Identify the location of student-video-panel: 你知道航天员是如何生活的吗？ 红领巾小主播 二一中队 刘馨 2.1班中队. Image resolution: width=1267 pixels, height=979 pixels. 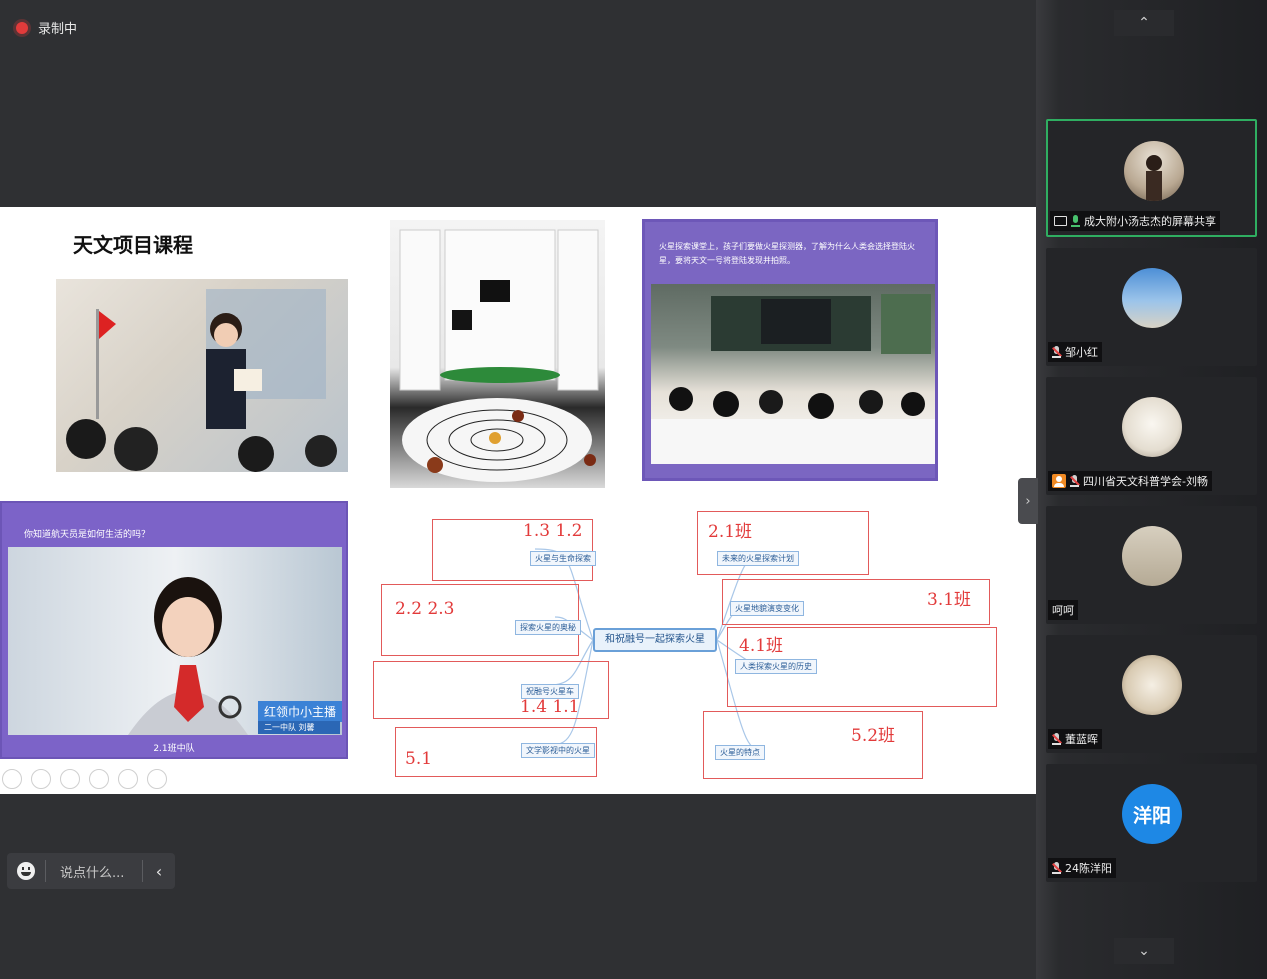
(174, 630).